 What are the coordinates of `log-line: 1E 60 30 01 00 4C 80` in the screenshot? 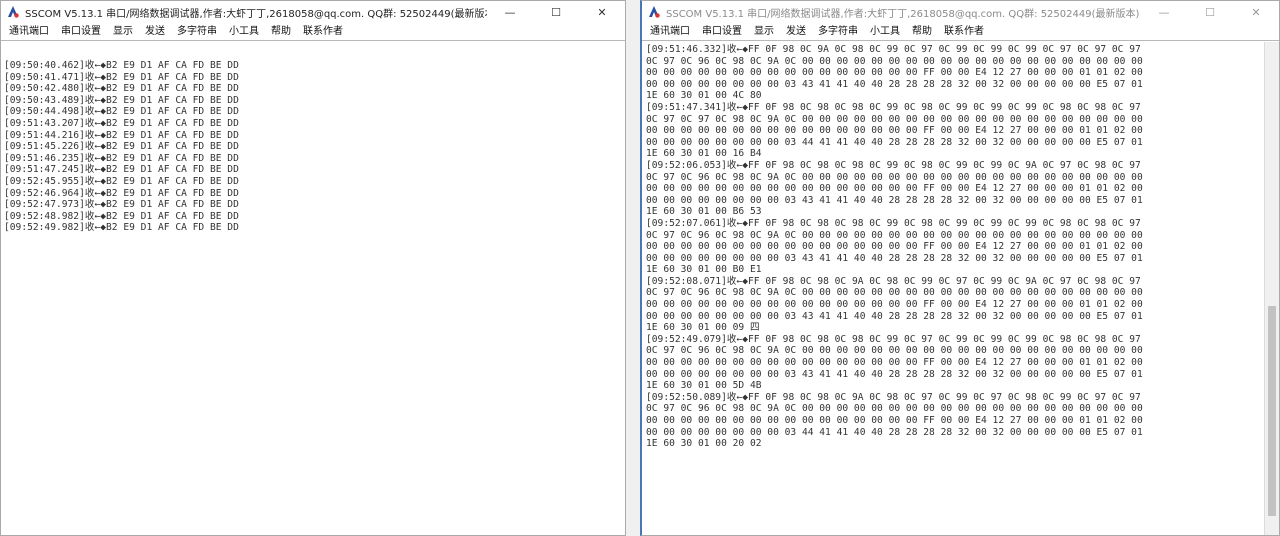 It's located at (704, 96).